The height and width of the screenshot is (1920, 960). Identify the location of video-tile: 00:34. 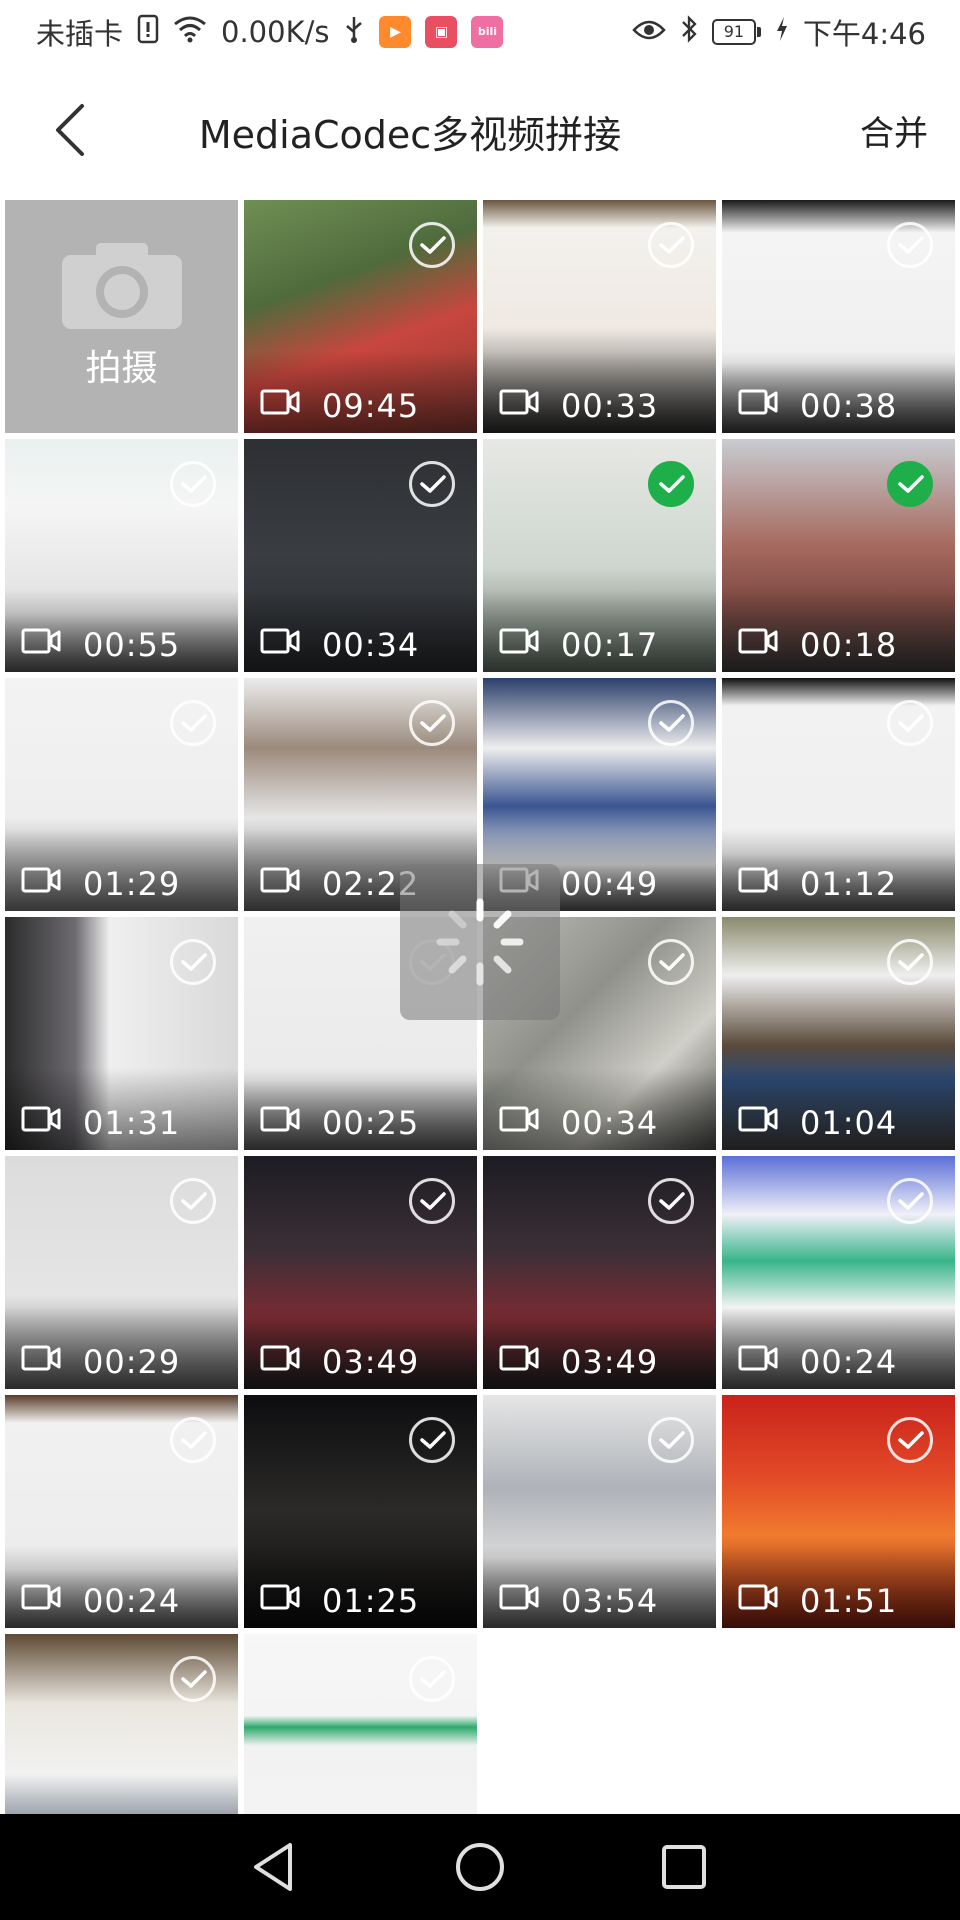
(360, 555).